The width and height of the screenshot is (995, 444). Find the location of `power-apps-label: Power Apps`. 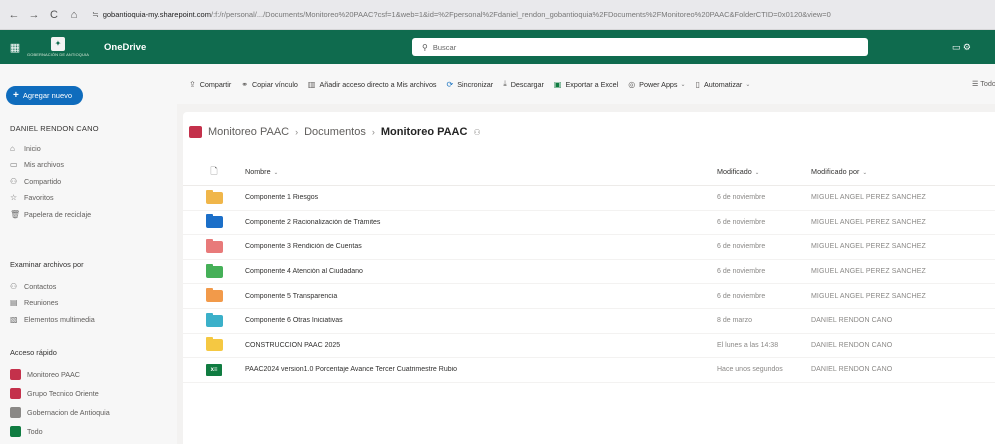

power-apps-label: Power Apps is located at coordinates (658, 84).